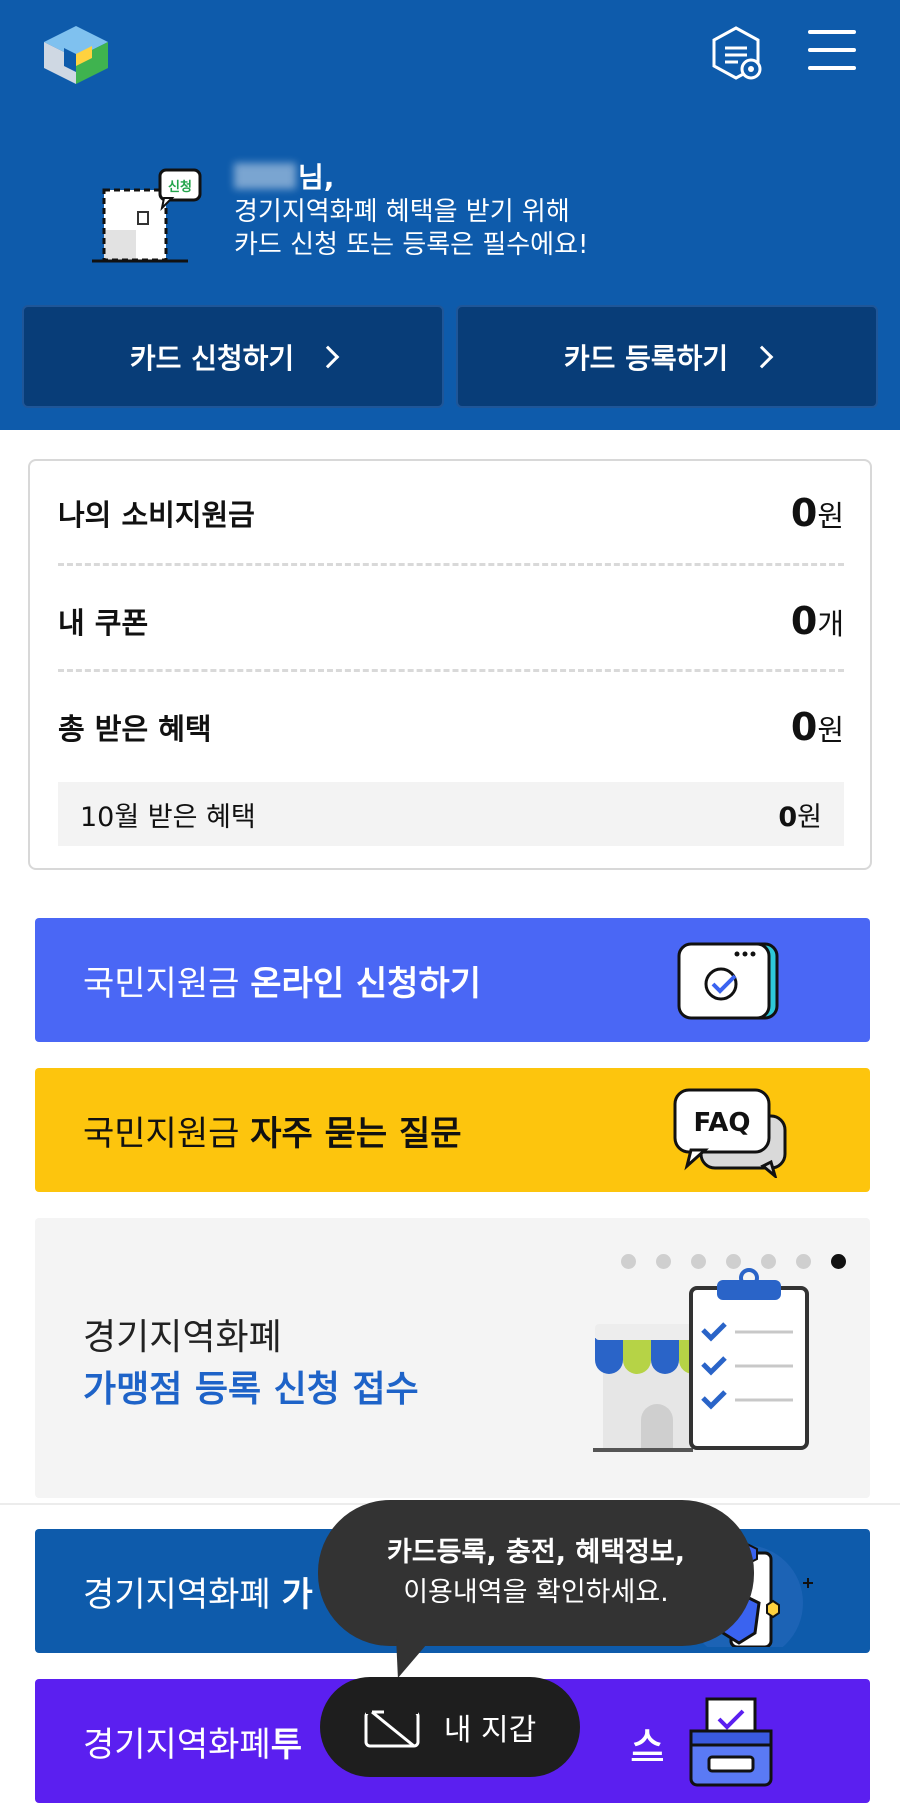 This screenshot has height=1817, width=900. Describe the element at coordinates (282, 983) in the screenshot. I see `online-apply-text: 국민지원금 온라인 신청하기` at that location.